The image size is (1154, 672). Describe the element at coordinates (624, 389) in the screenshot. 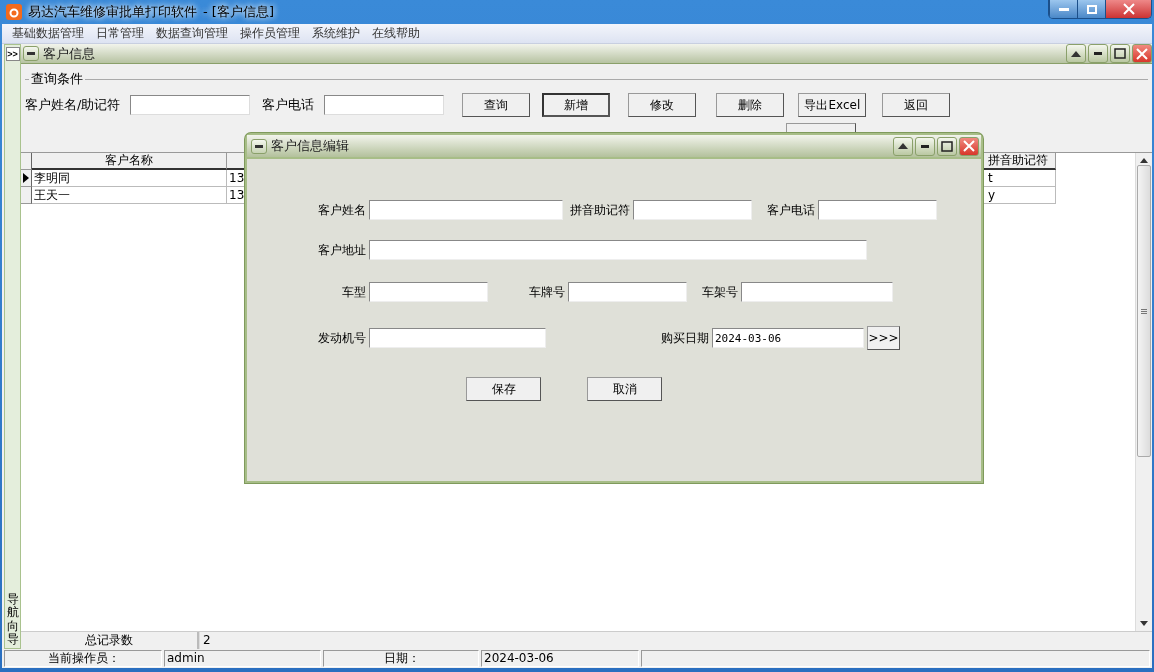

I see `dialog-button: 取消` at that location.